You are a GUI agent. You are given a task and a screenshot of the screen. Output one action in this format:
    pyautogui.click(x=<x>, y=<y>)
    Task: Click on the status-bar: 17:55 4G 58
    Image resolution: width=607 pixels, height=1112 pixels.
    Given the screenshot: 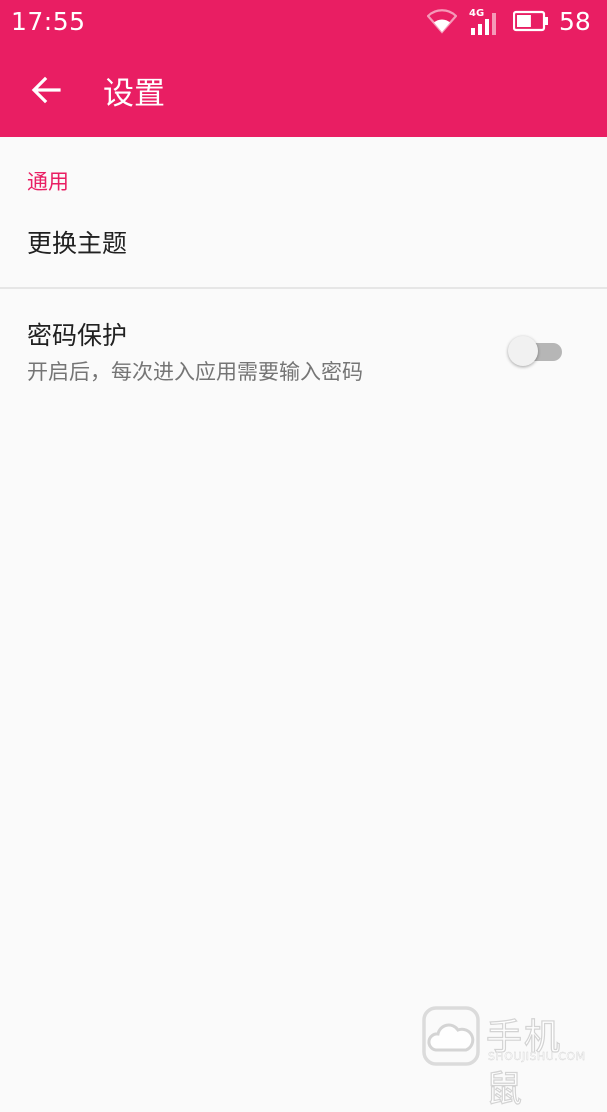 What is the action you would take?
    pyautogui.click(x=303, y=22)
    